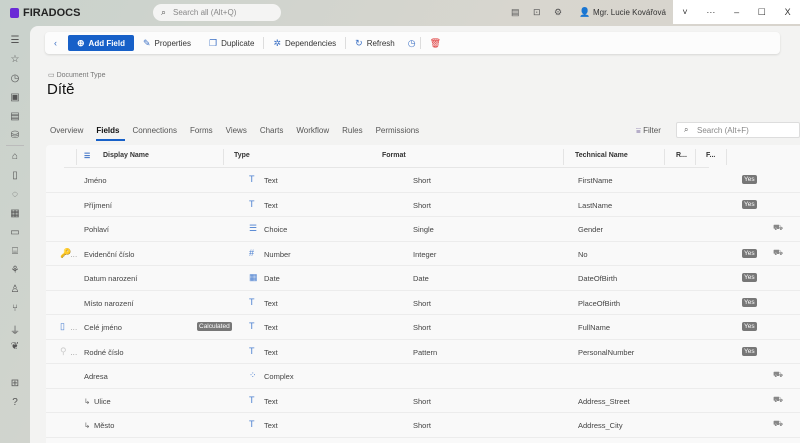 The width and height of the screenshot is (800, 443). I want to click on column-header-type: Type, so click(242, 155).